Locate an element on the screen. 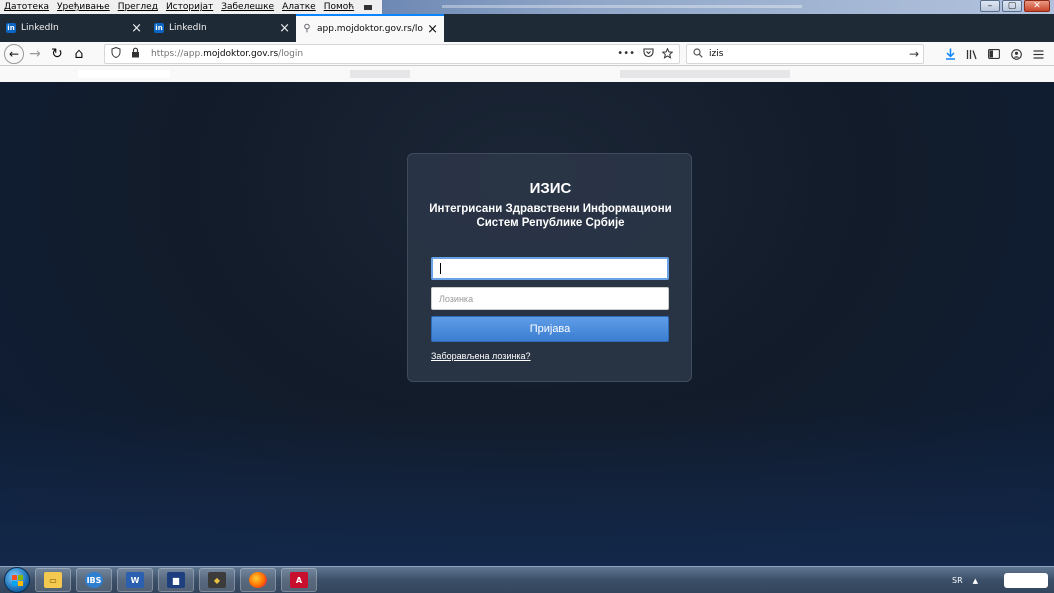 The height and width of the screenshot is (593, 1054). tab-mojdoktor-login: ⚲ app.mojdoktor.gov.rs/login × is located at coordinates (370, 28).